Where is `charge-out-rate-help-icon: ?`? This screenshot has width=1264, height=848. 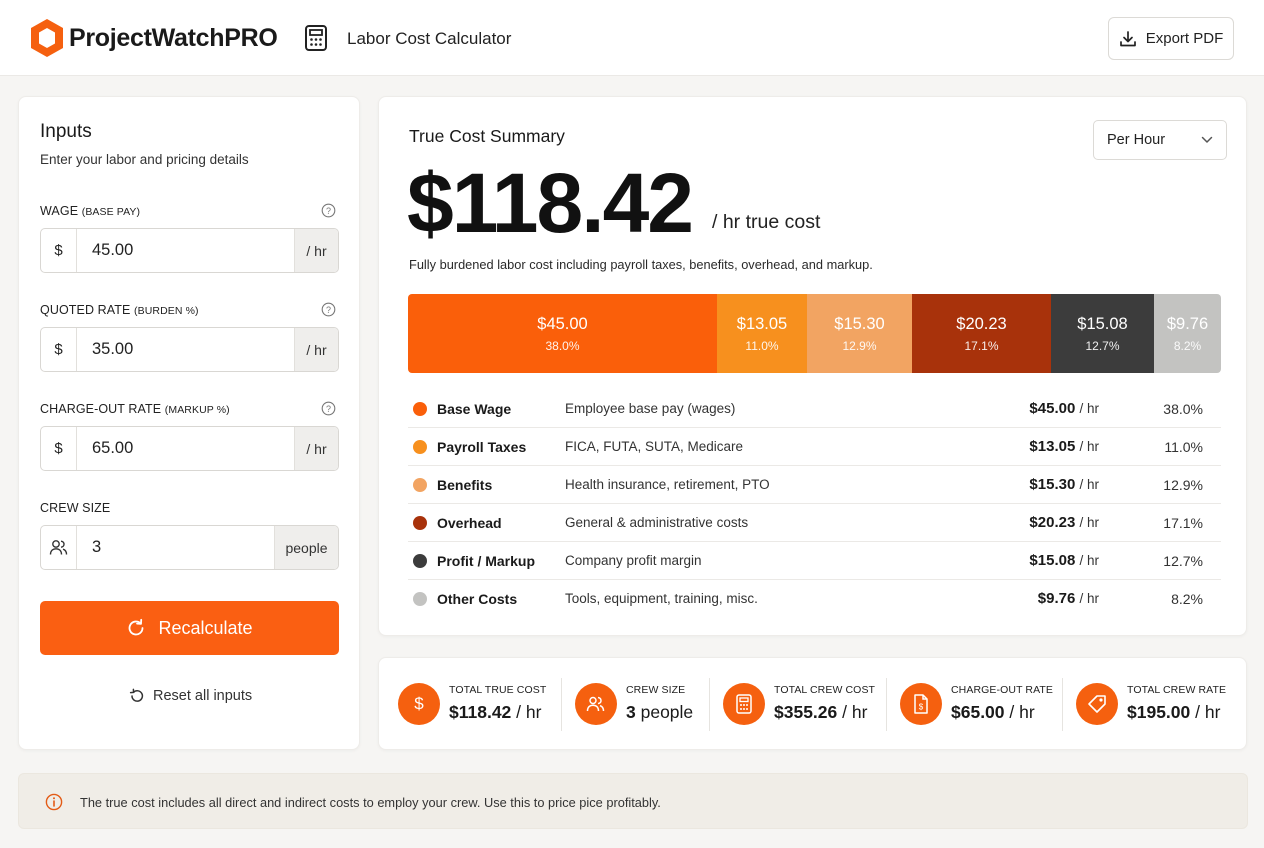
charge-out-rate-help-icon: ? is located at coordinates (328, 408).